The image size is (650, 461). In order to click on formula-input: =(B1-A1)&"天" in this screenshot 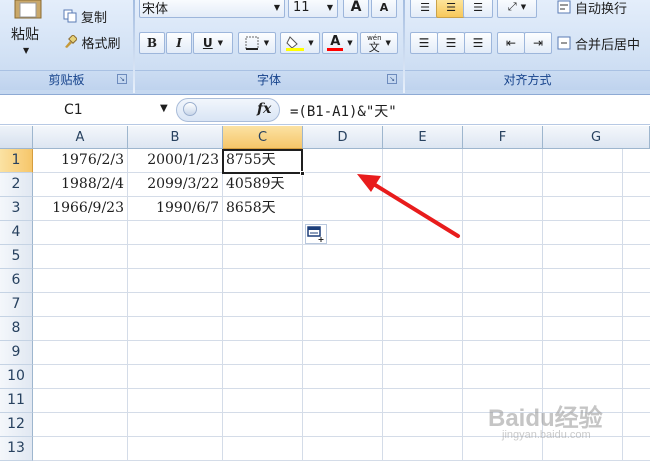, I will do `click(343, 111)`.